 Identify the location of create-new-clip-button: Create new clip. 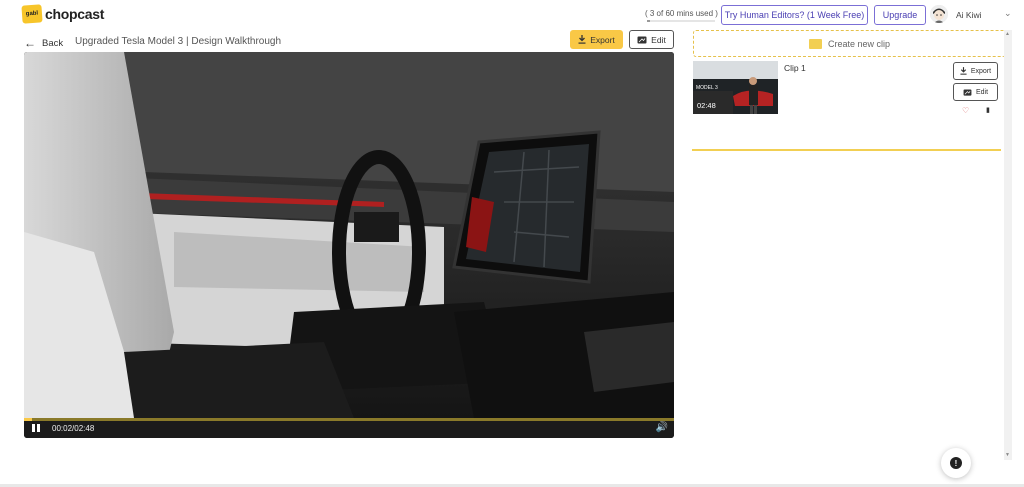
(849, 43).